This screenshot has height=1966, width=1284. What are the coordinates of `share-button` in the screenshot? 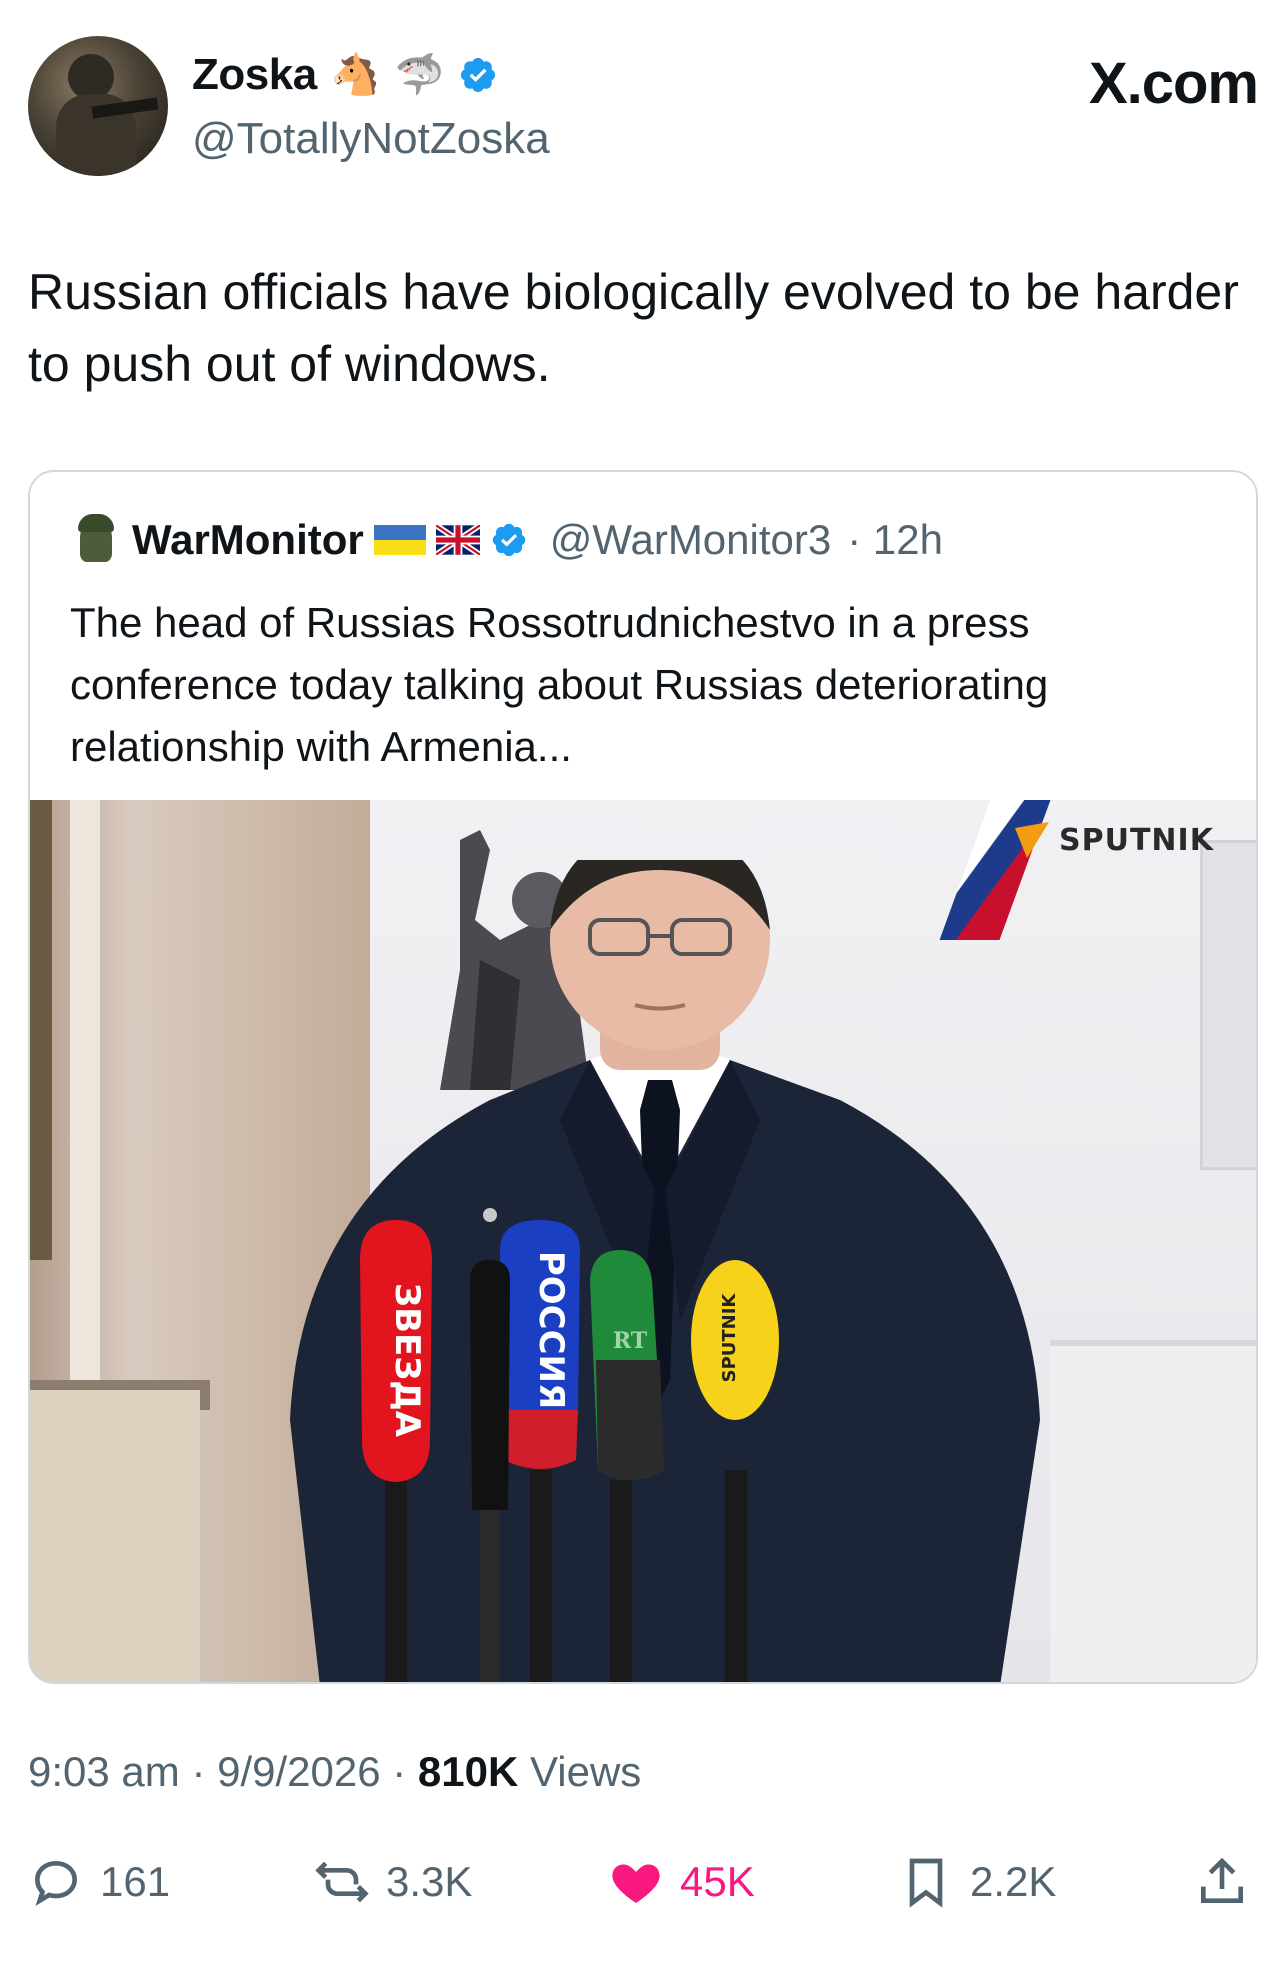 It's located at (1222, 1882).